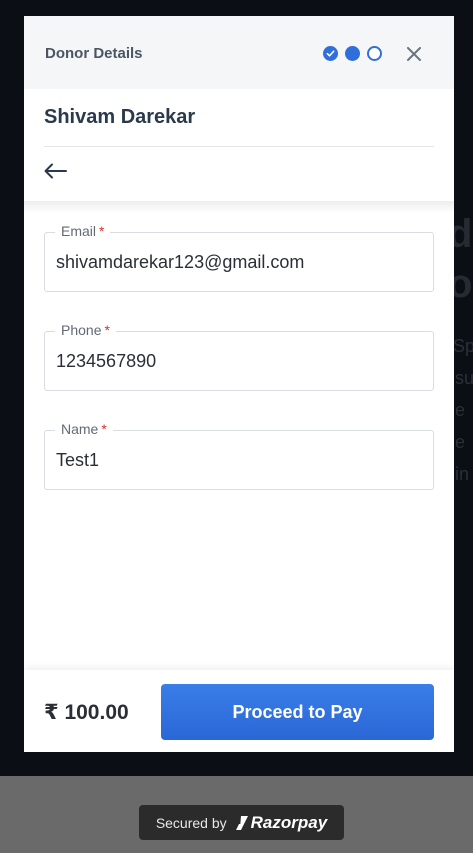 The width and height of the screenshot is (473, 853). I want to click on step-indicator, so click(352, 53).